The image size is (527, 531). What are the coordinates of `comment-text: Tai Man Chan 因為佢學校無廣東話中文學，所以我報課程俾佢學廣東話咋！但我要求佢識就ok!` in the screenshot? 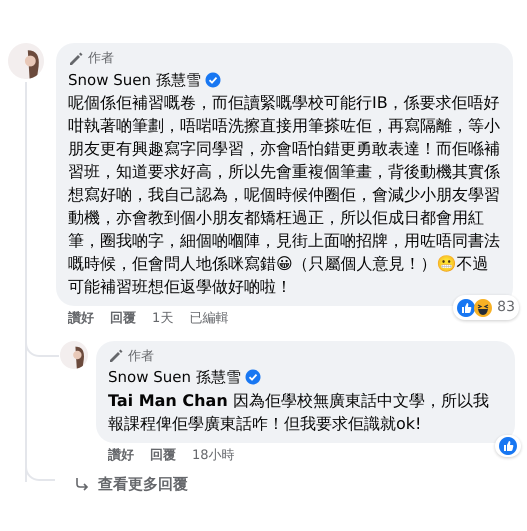 It's located at (299, 412).